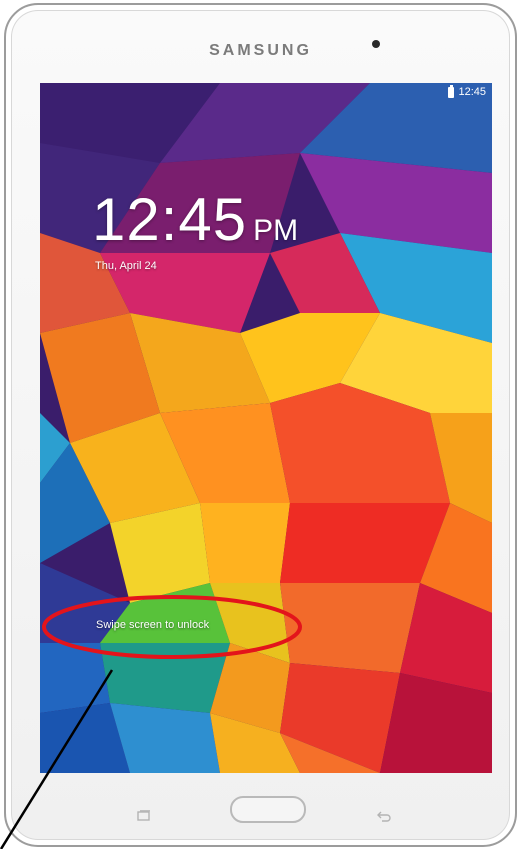 The height and width of the screenshot is (849, 521). What do you see at coordinates (384, 816) in the screenshot?
I see `back-icon` at bounding box center [384, 816].